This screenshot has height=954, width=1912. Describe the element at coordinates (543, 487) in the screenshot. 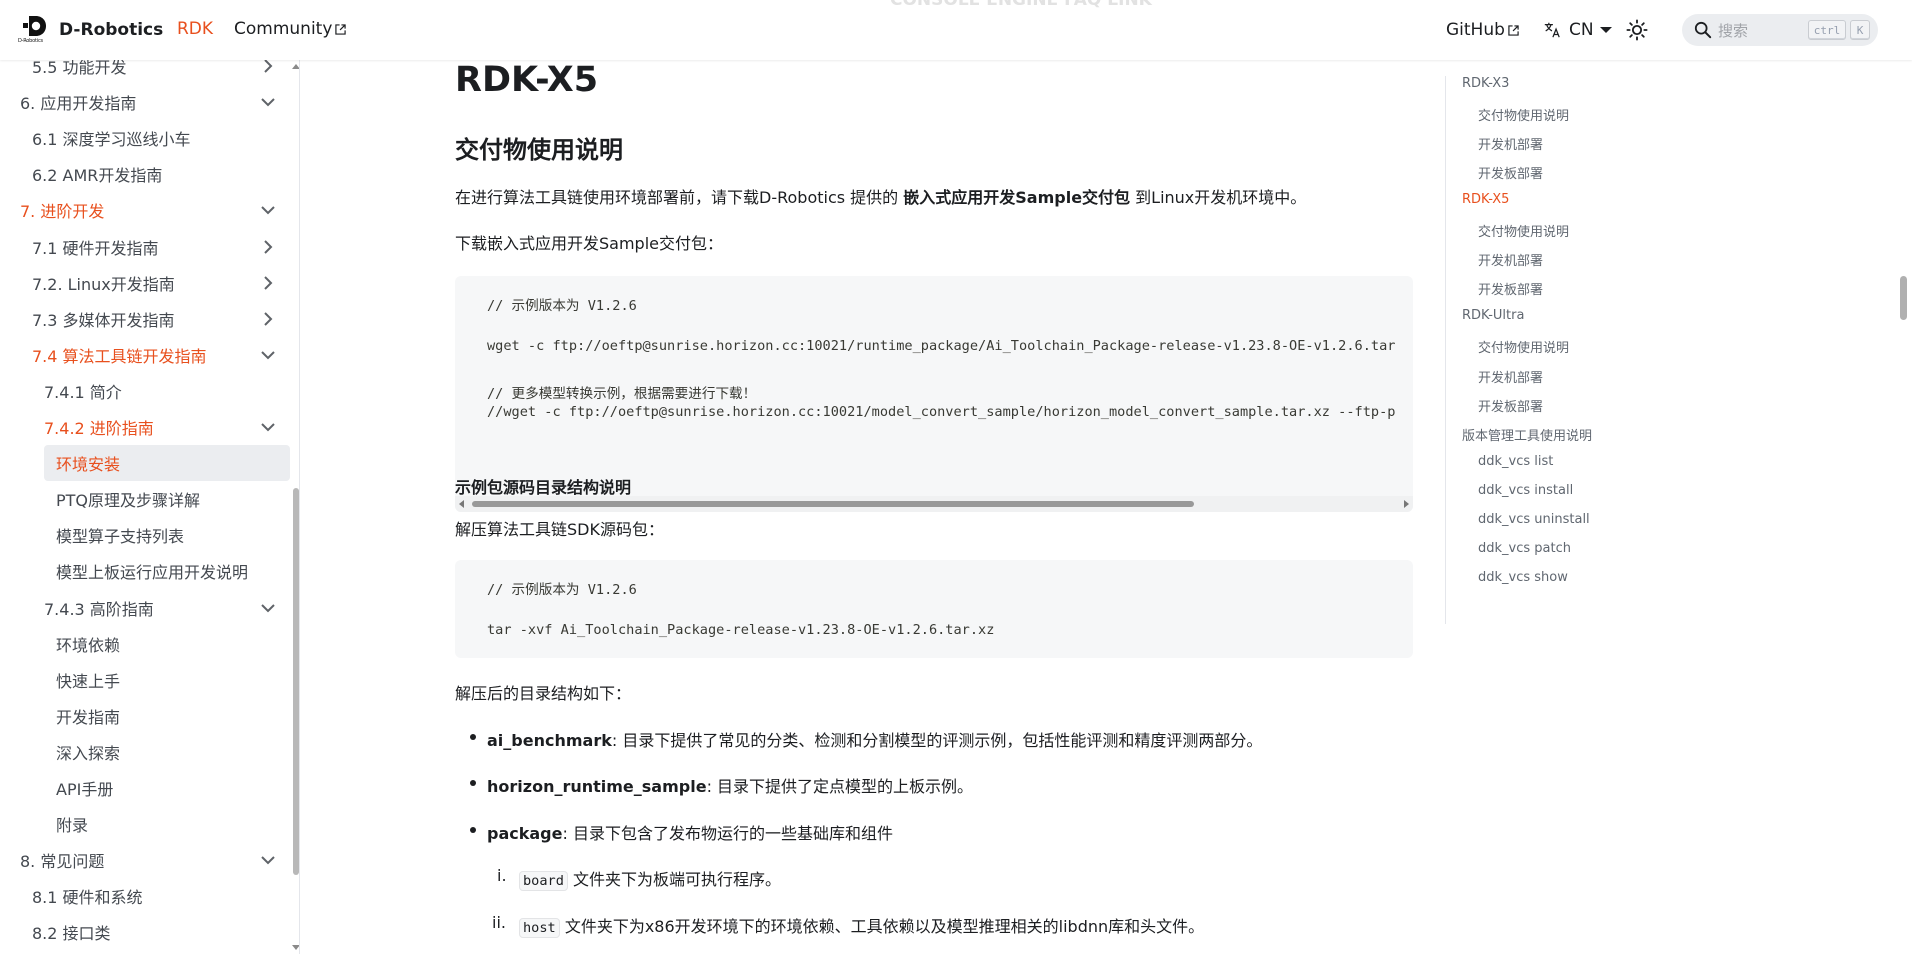

I see `section-heading-source-structure: 示例包源码目录结构说明` at that location.